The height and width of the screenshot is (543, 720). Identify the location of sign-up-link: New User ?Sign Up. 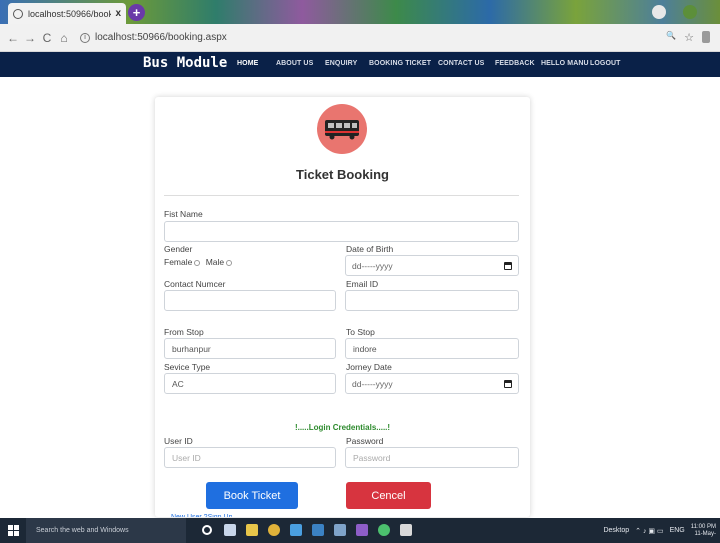
(201, 515).